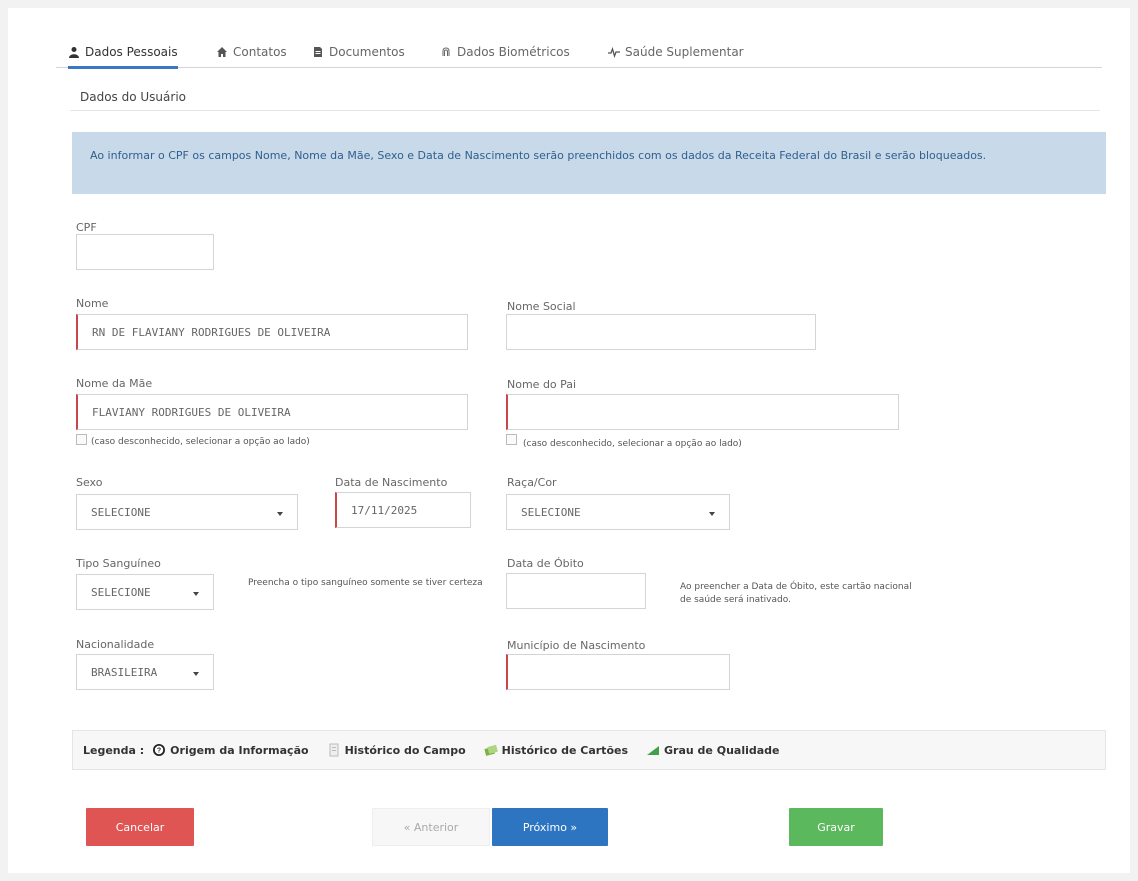 Image resolution: width=1138 pixels, height=881 pixels. Describe the element at coordinates (614, 52) in the screenshot. I see `heartbeat-icon` at that location.